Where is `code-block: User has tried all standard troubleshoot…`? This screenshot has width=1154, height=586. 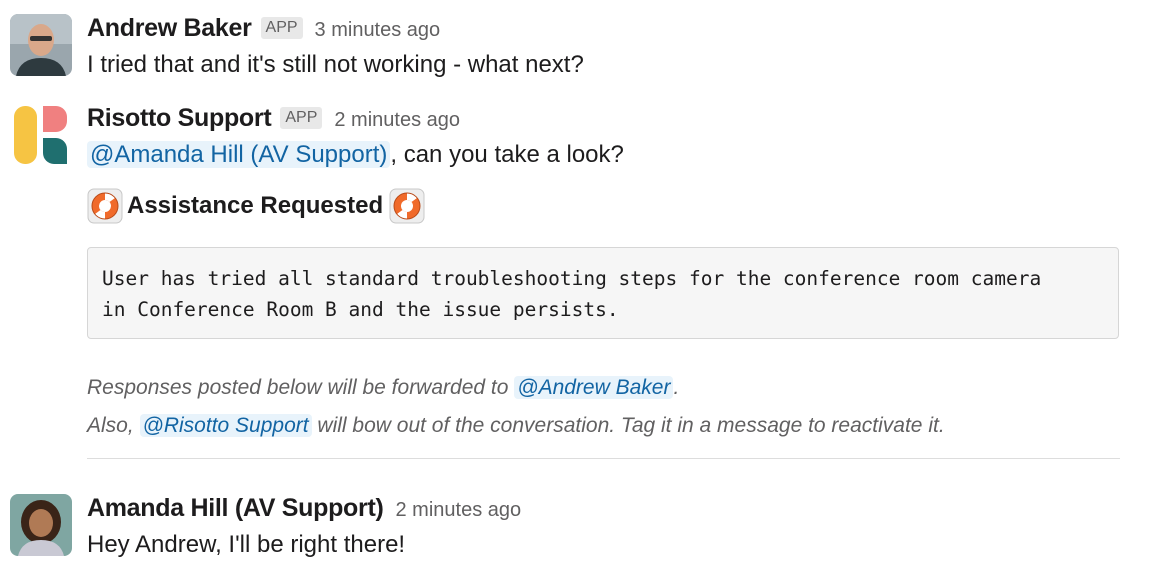
code-block: User has tried all standard troubleshoot… is located at coordinates (603, 293).